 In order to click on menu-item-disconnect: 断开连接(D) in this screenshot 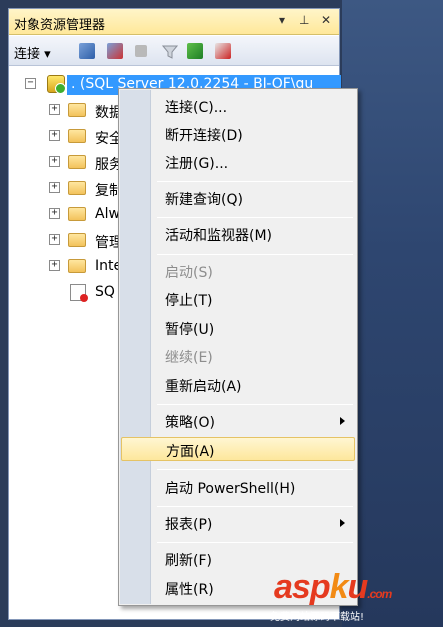, I will do `click(238, 134)`.